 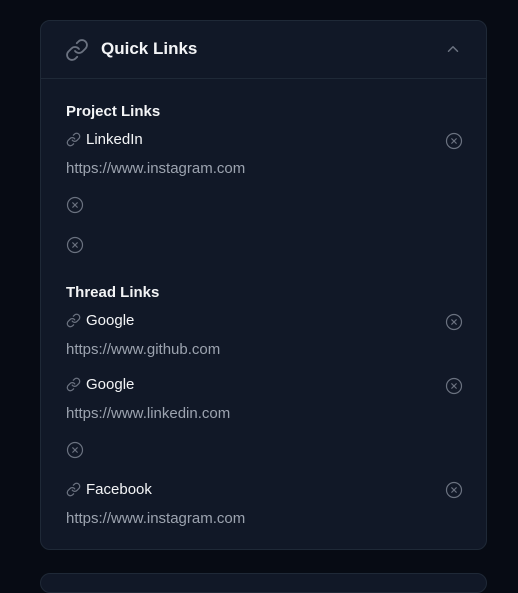 What do you see at coordinates (113, 111) in the screenshot?
I see `project-links-title: Project Links` at bounding box center [113, 111].